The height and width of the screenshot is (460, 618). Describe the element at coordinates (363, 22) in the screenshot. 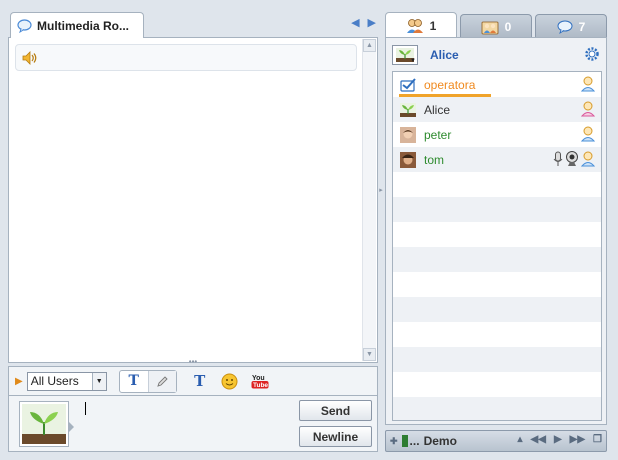

I see `tab-nav: ◀ ▶` at that location.